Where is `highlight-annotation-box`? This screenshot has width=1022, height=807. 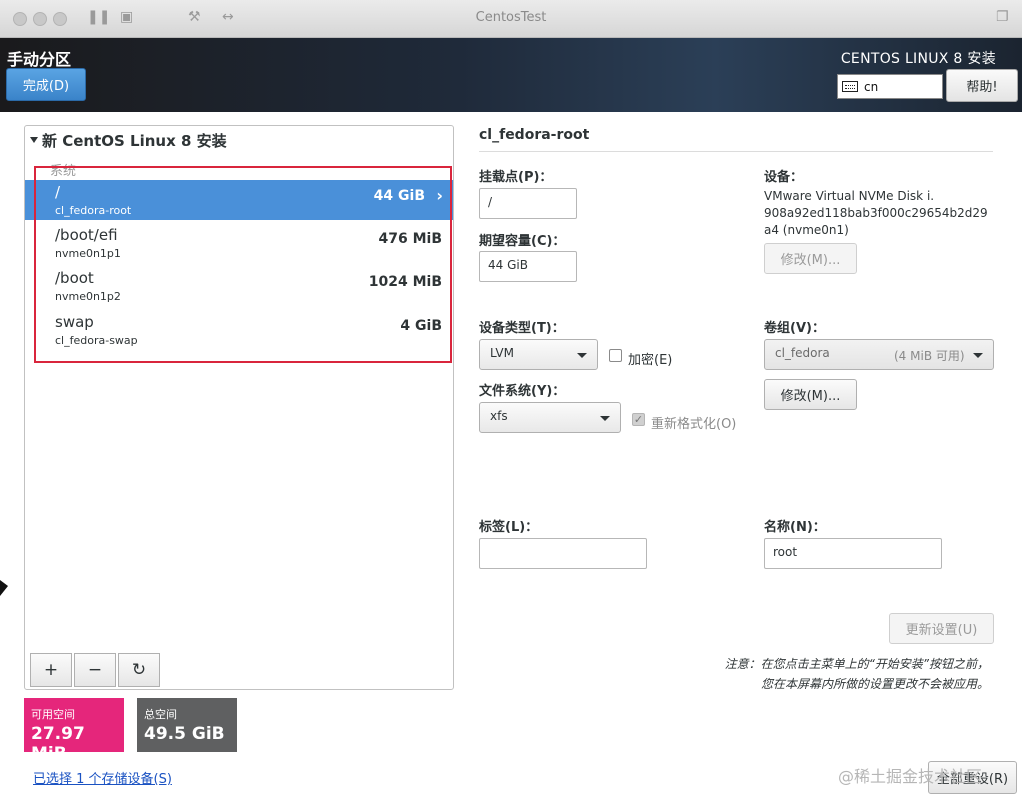 highlight-annotation-box is located at coordinates (243, 264).